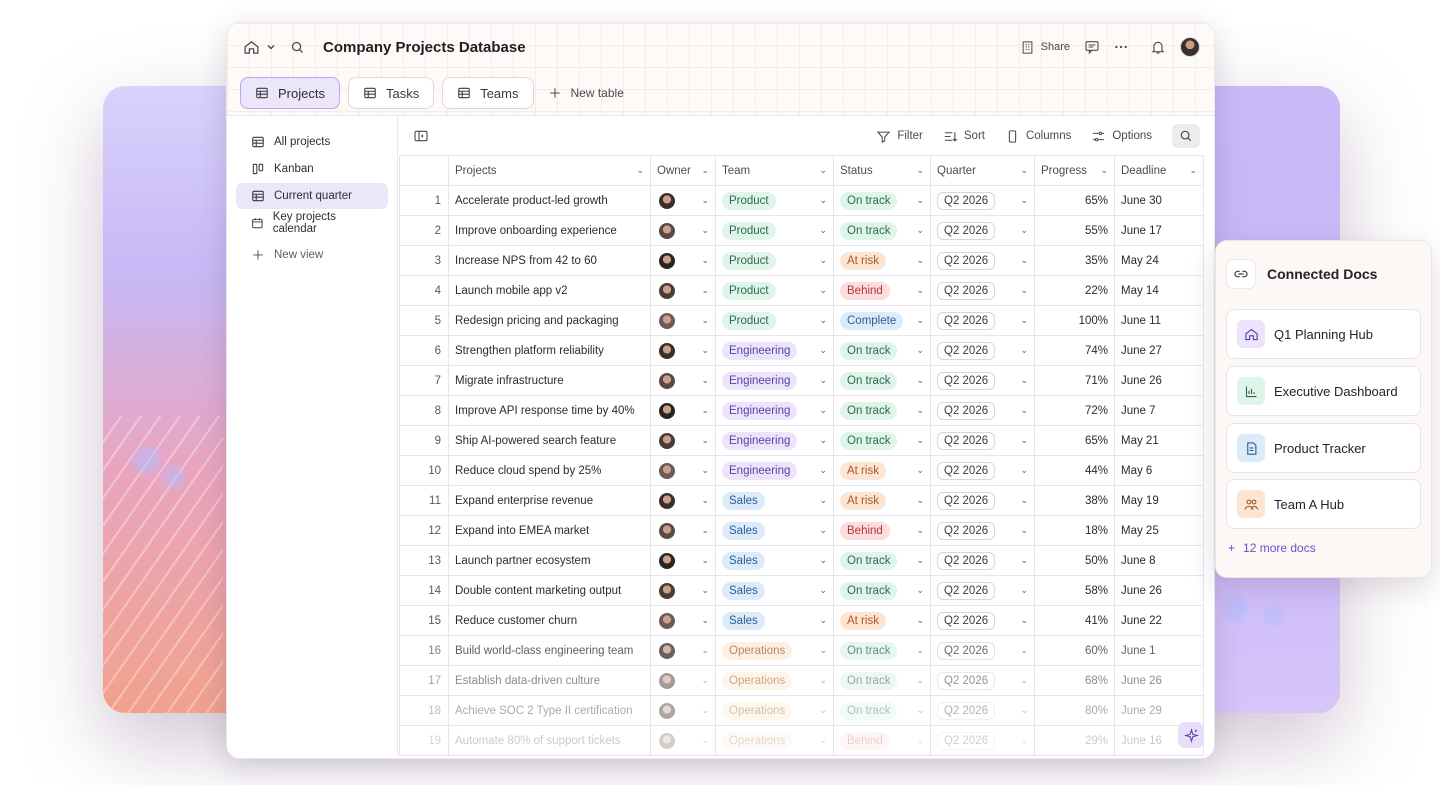 The height and width of the screenshot is (785, 1440). What do you see at coordinates (391, 93) in the screenshot?
I see `tab-tasks: Tasks` at bounding box center [391, 93].